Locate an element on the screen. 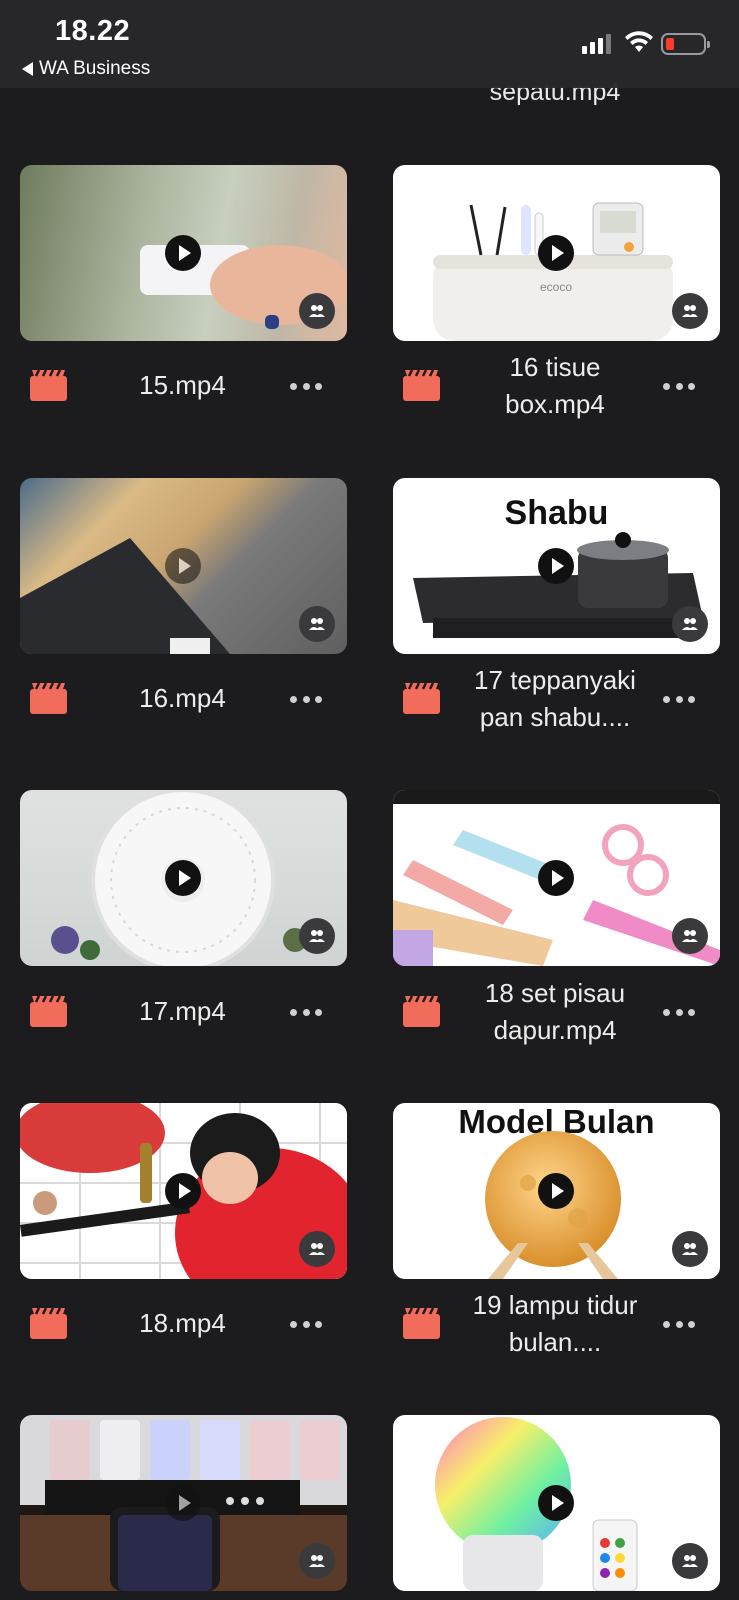  back-to-app-button: WA Business is located at coordinates (86, 69).